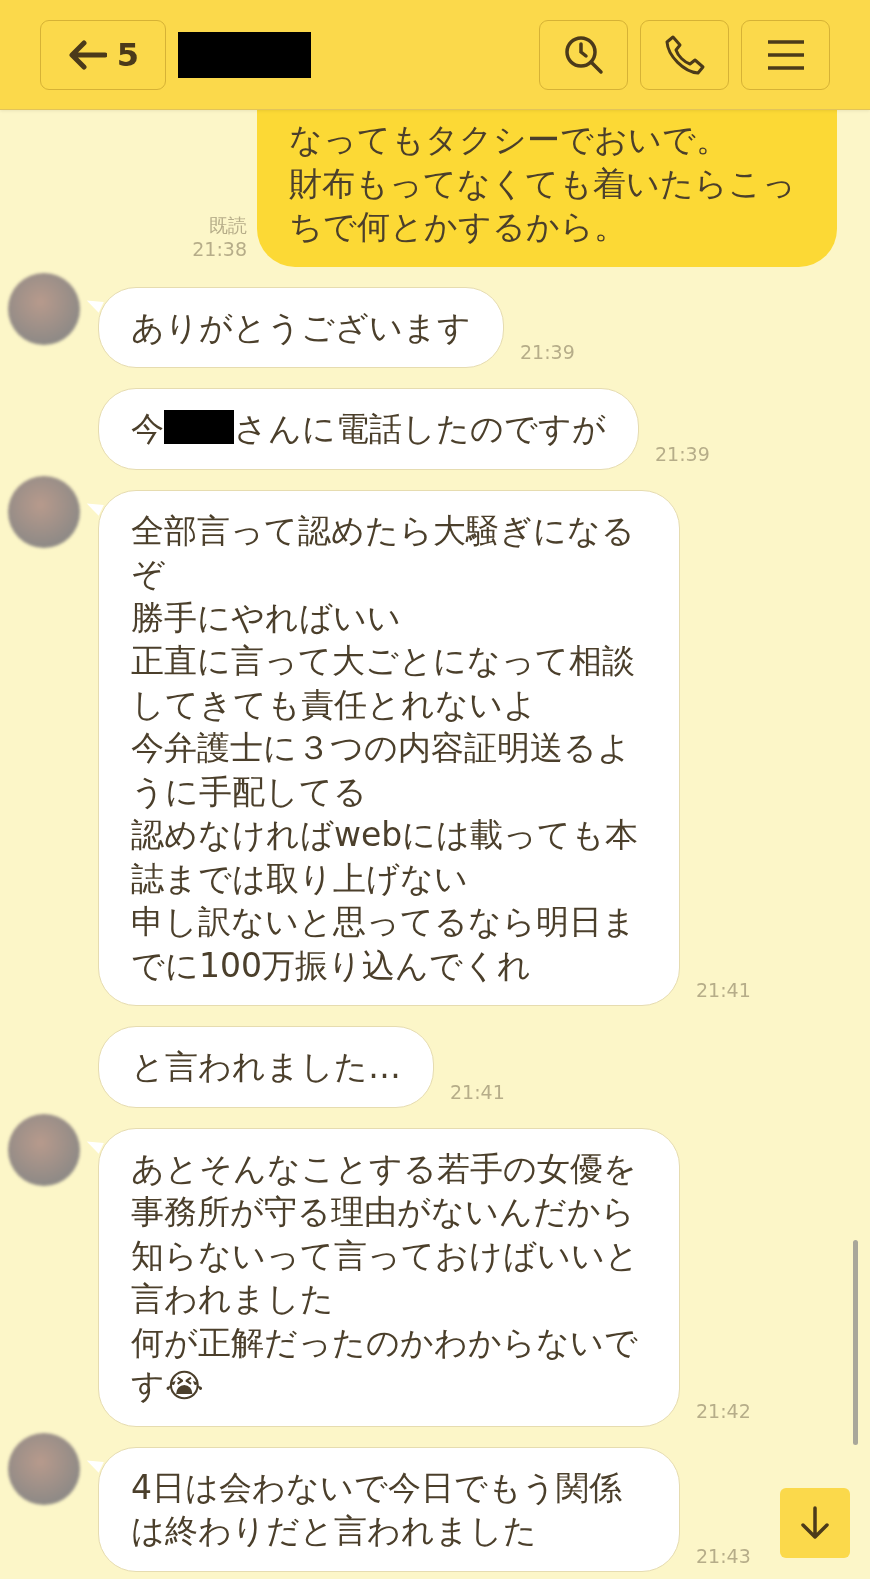  I want to click on message-text: 全部言って認めたら大騒ぎになるぞ, so click(383, 552).